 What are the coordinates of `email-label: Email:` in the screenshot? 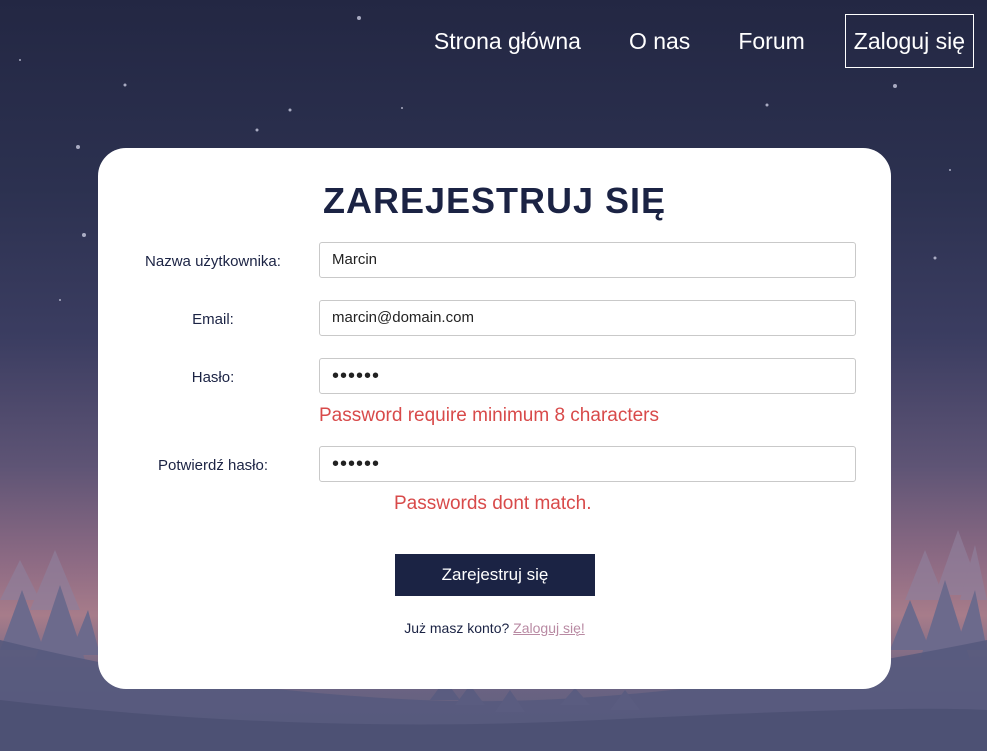 It's located at (213, 319).